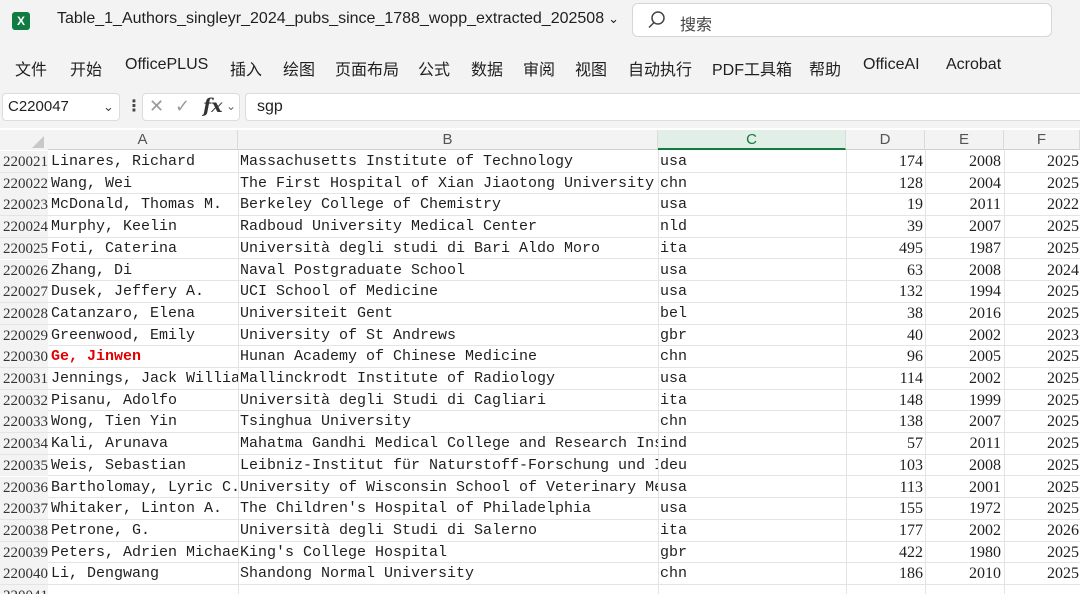 The image size is (1080, 594). What do you see at coordinates (144, 183) in the screenshot?
I see `cell-author: Wang, Wei` at bounding box center [144, 183].